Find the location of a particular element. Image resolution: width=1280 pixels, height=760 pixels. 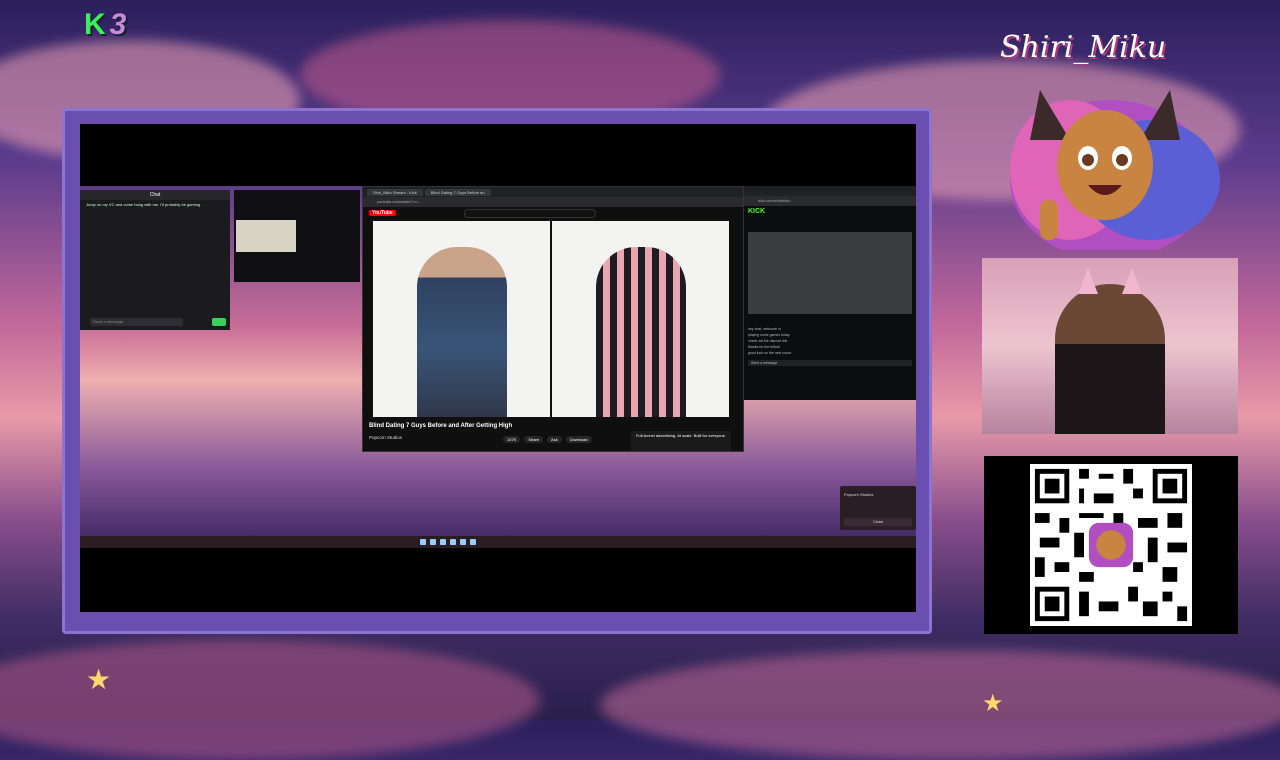

download-button: Download is located at coordinates (578, 439).